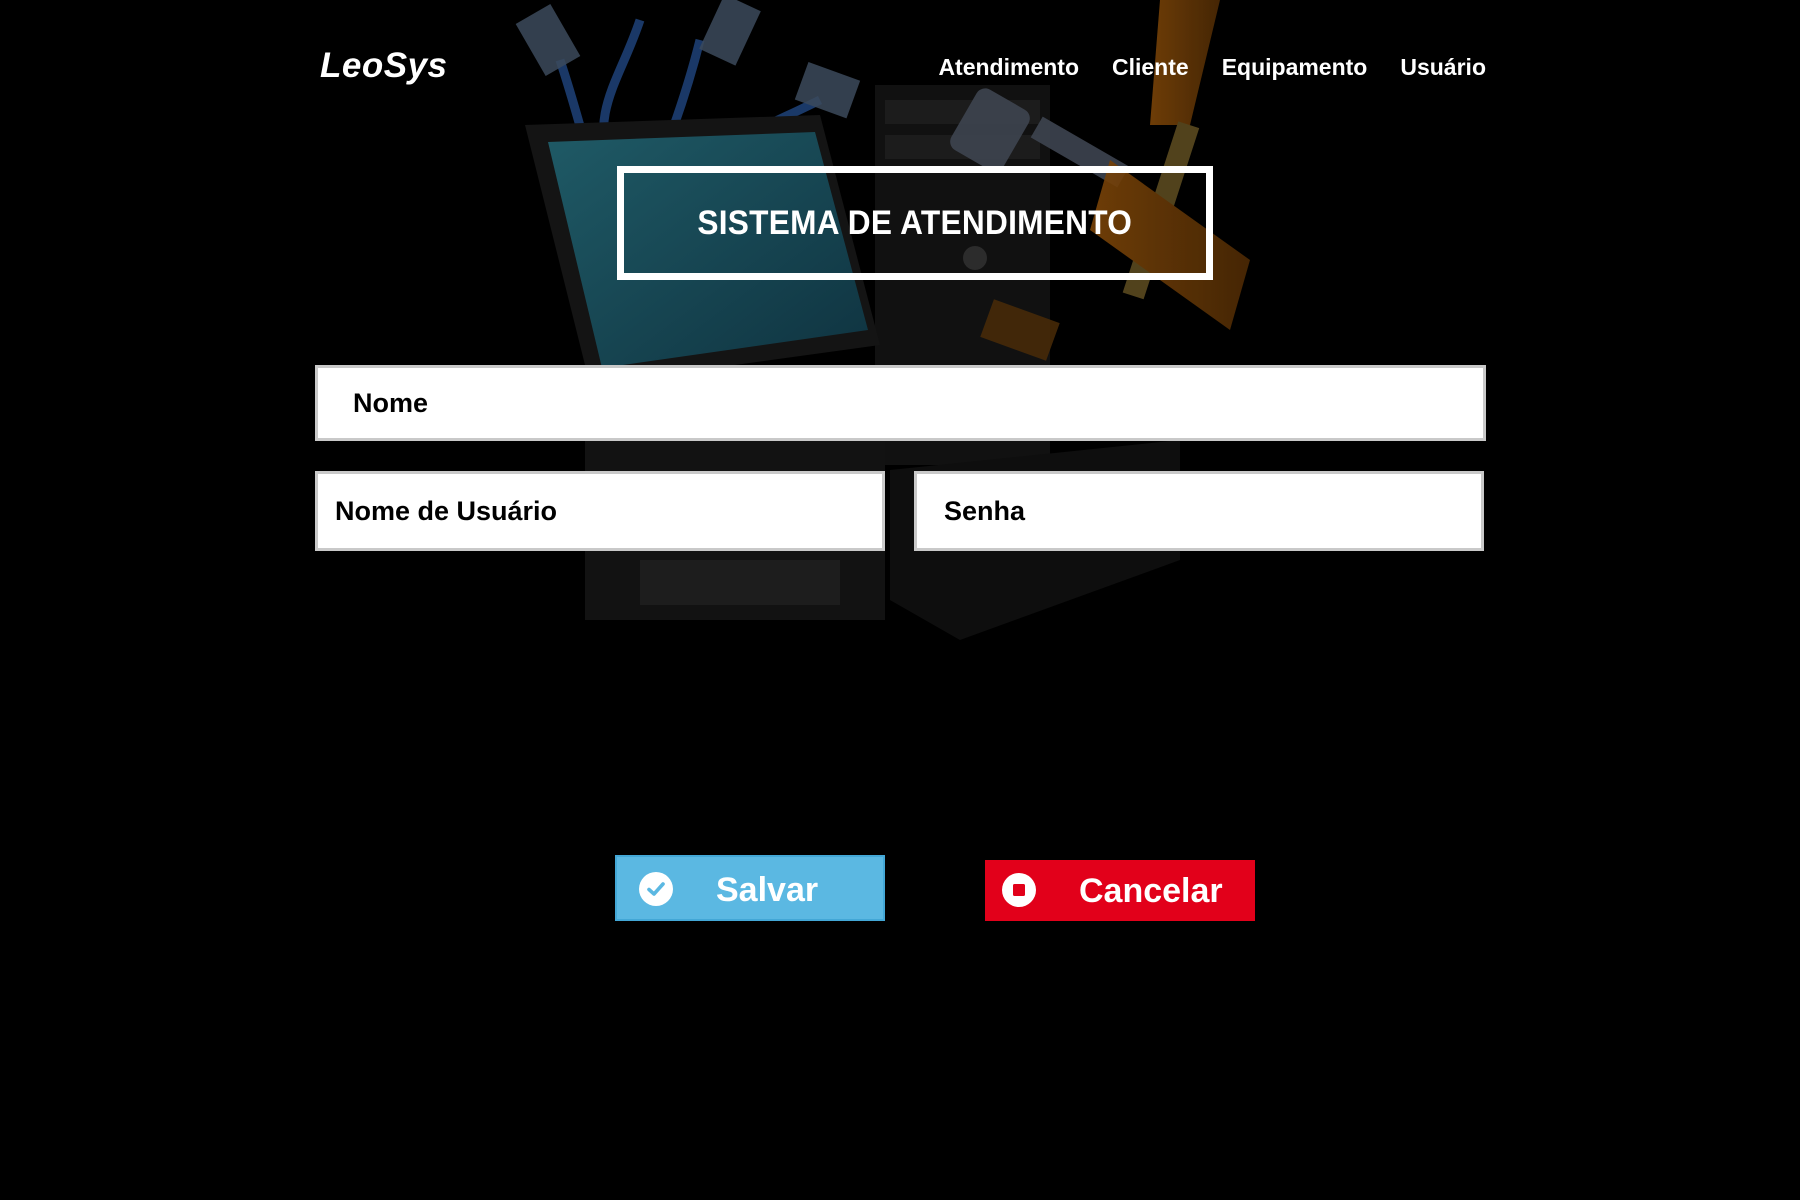 The image size is (1800, 1200). Describe the element at coordinates (1199, 511) in the screenshot. I see `password-input` at that location.